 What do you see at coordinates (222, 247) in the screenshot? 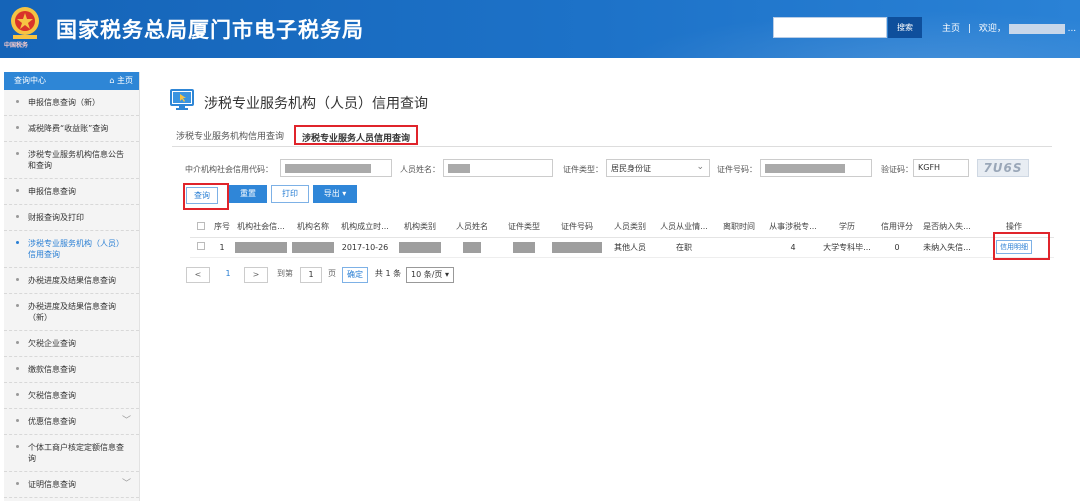
I see `cell-index: 1` at bounding box center [222, 247].